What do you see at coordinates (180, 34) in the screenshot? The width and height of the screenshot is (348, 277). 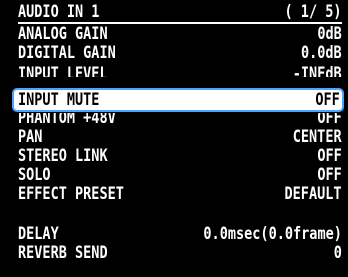 I see `menu-item-analog-gain: ANALOG GAIN 0dB` at bounding box center [180, 34].